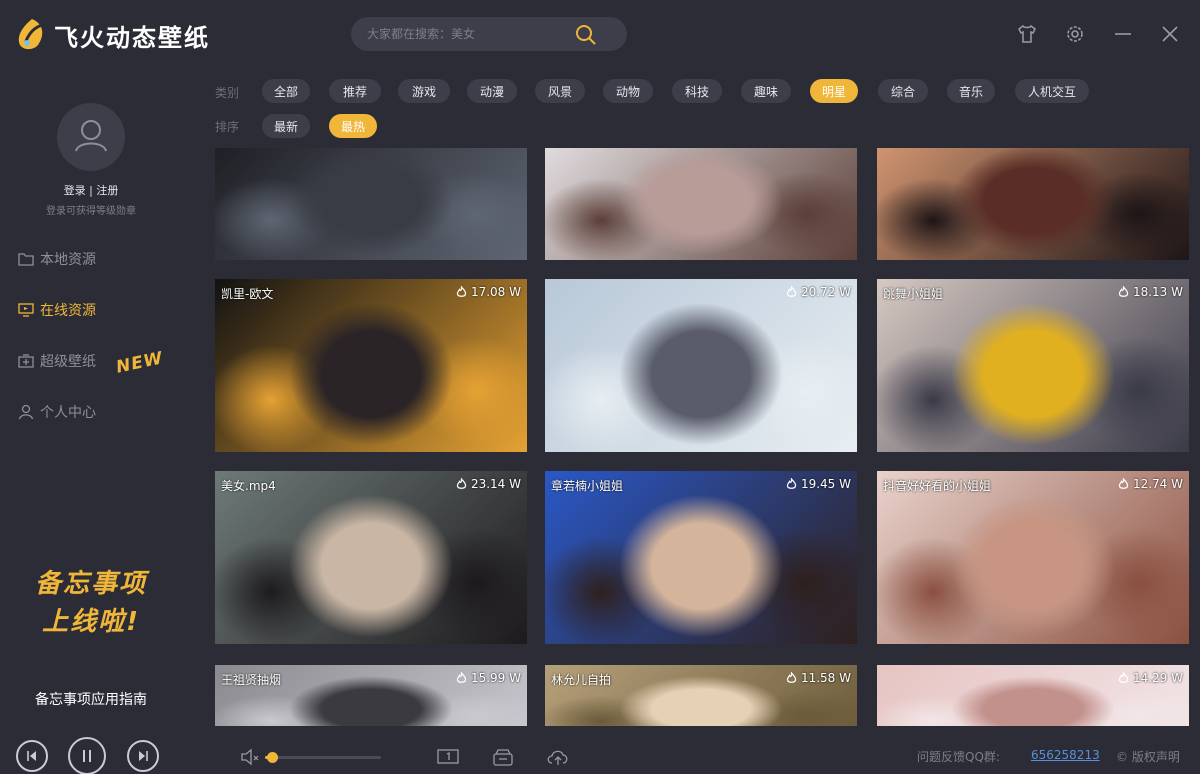  I want to click on folder-icon, so click(26, 259).